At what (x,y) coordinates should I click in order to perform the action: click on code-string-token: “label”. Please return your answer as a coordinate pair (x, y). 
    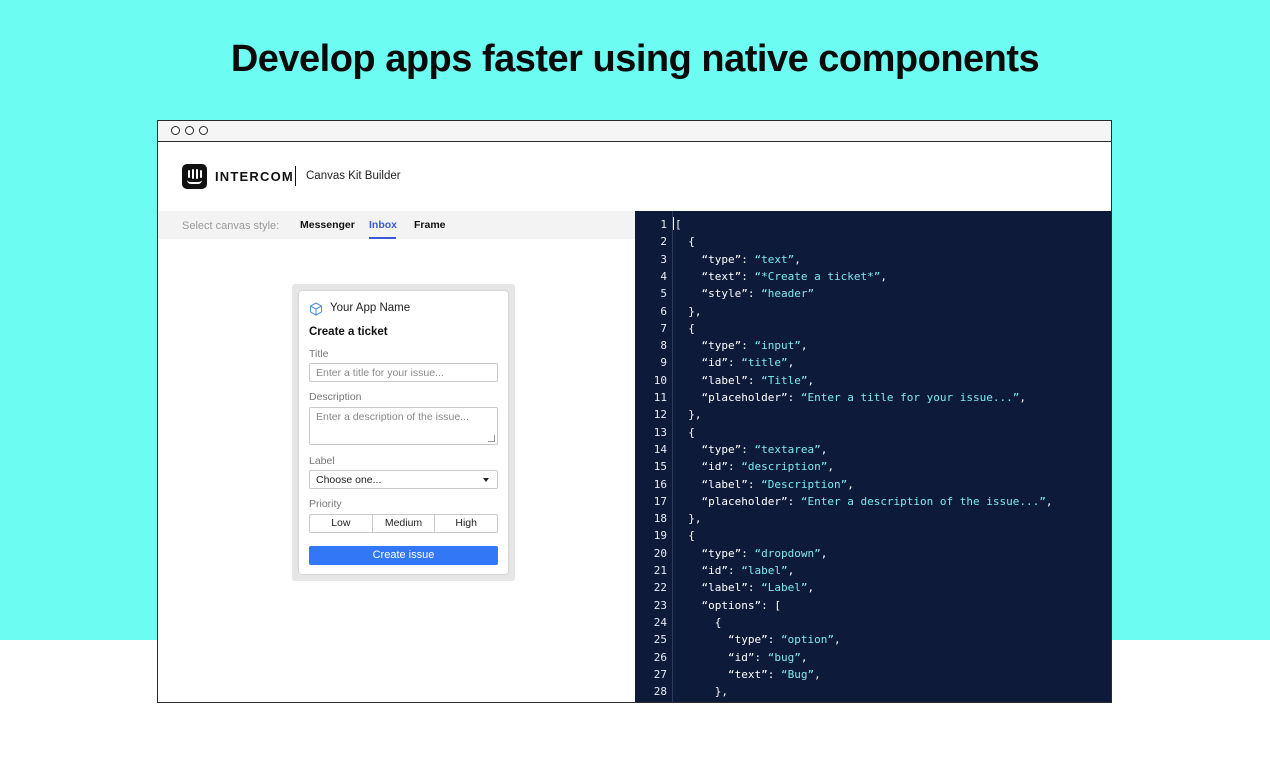
    Looking at the image, I should click on (764, 570).